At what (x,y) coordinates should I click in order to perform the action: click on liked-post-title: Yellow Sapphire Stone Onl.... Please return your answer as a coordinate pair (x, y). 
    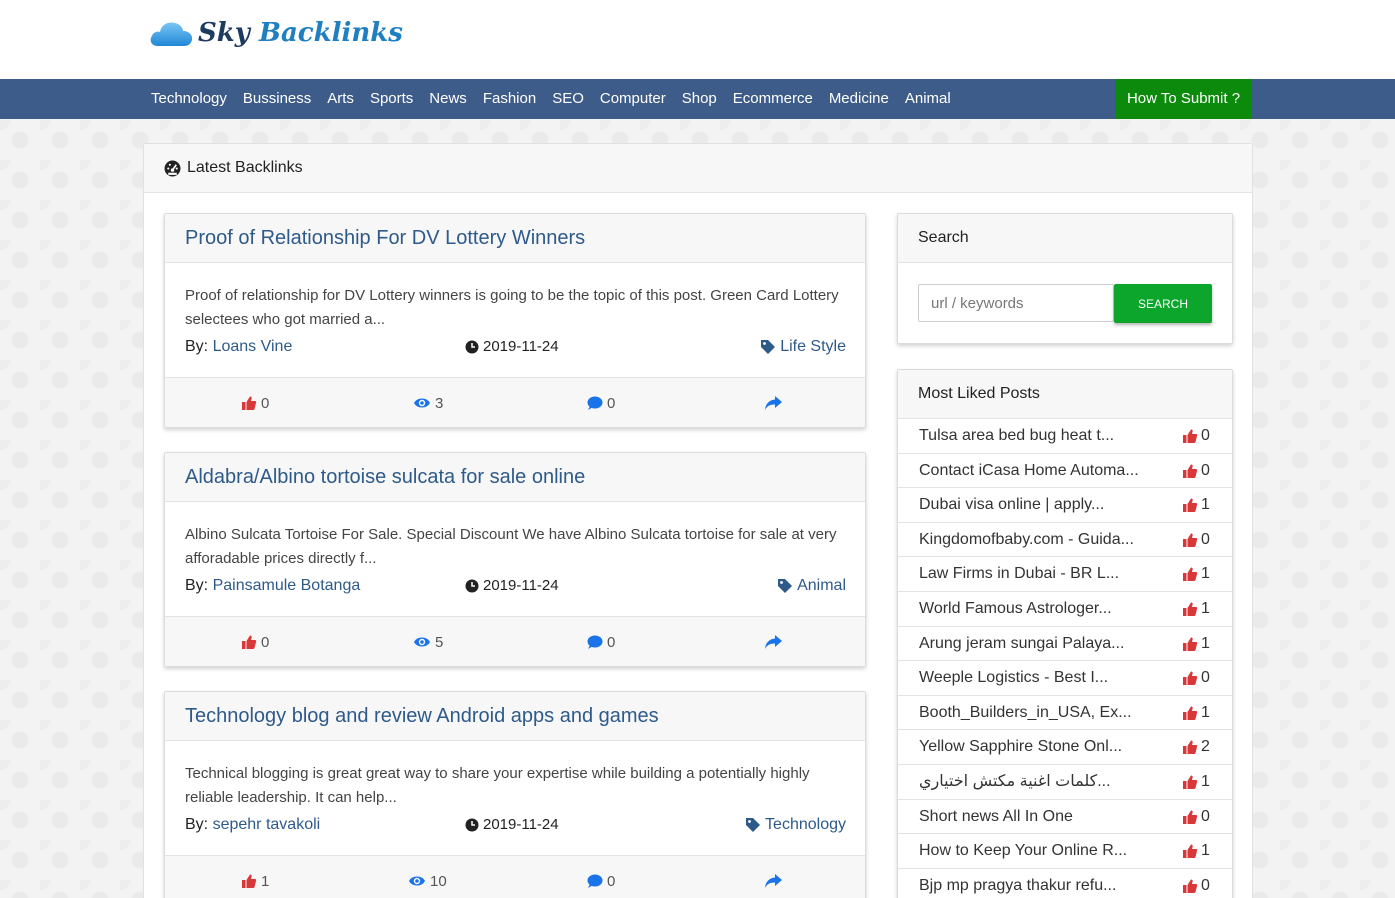
    Looking at the image, I should click on (1020, 747).